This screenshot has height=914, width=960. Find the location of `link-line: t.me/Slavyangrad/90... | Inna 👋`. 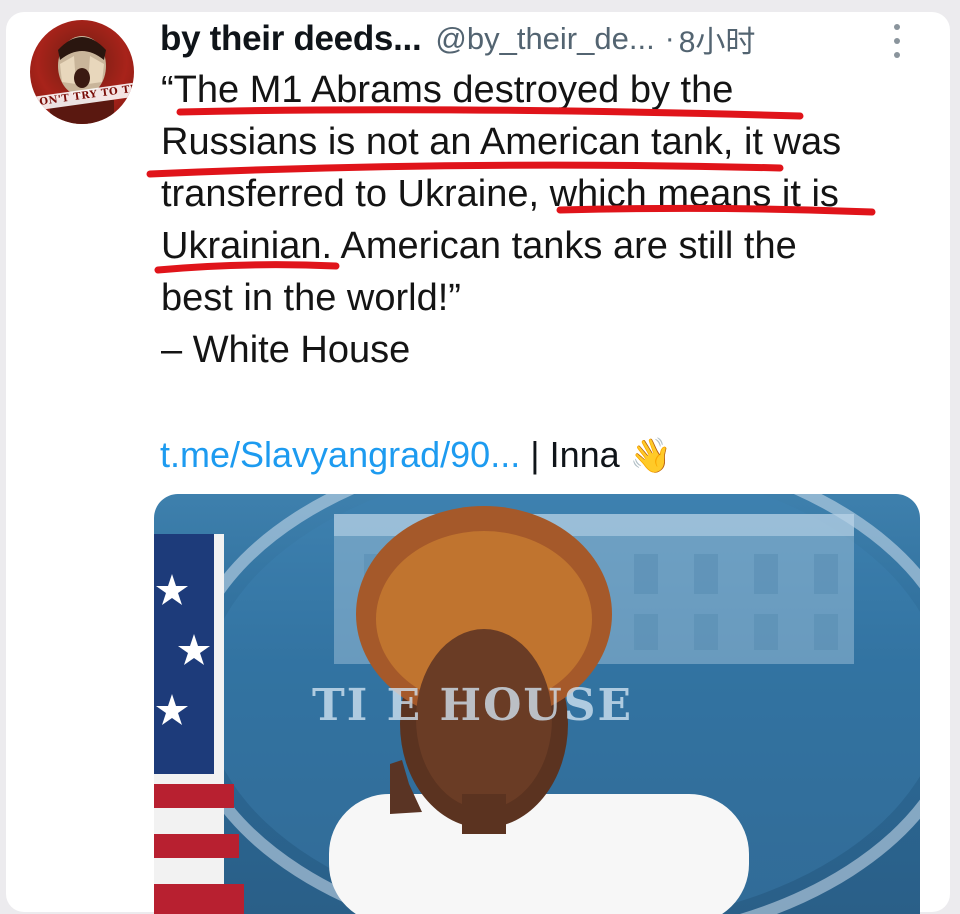

link-line: t.me/Slavyangrad/90... | Inna 👋 is located at coordinates (416, 455).